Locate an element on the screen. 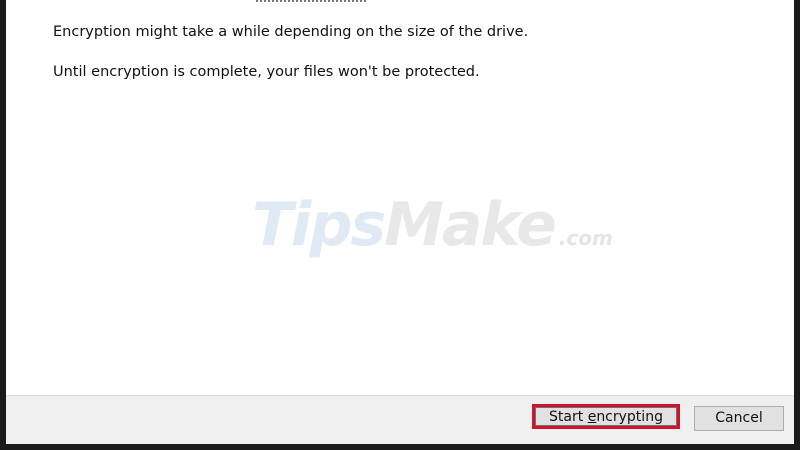 The height and width of the screenshot is (450, 800). start-label-pre: Start is located at coordinates (568, 417).